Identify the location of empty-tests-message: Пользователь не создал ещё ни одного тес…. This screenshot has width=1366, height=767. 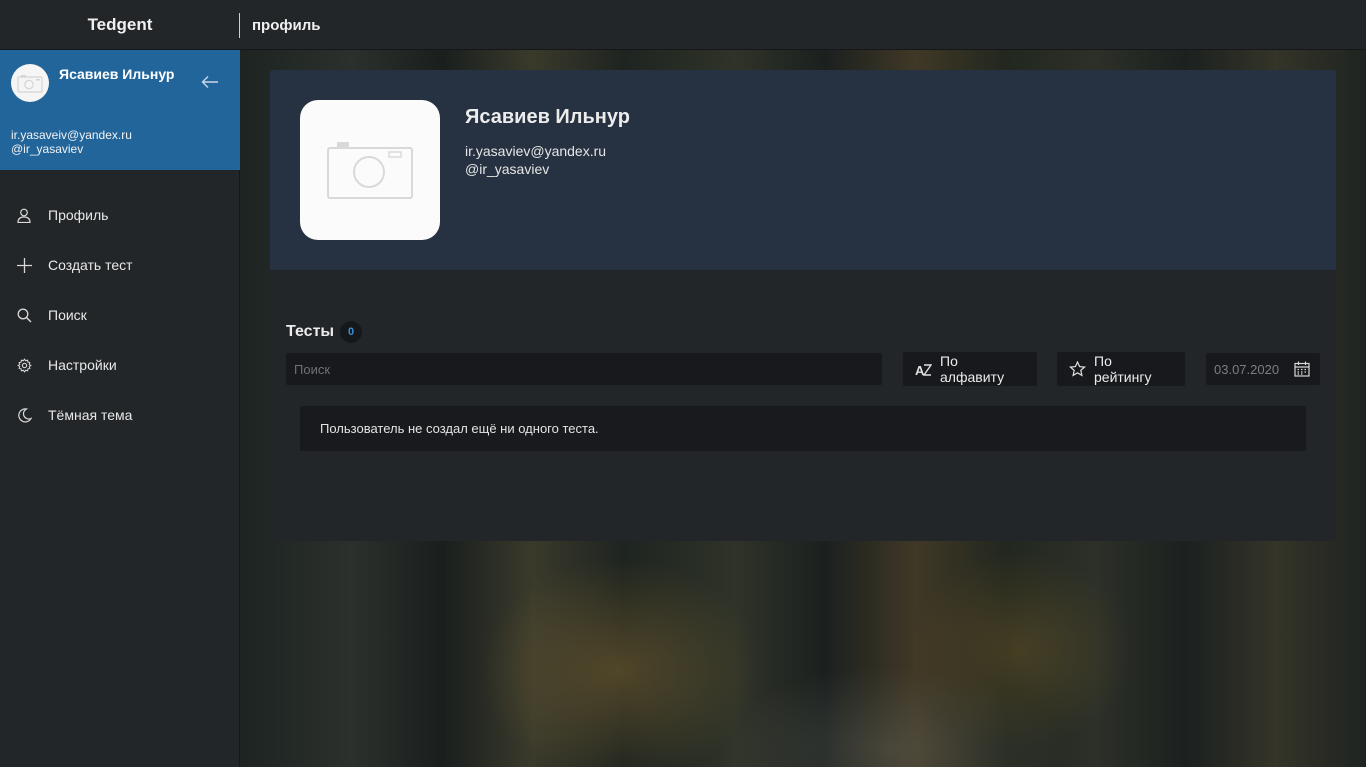
(803, 428).